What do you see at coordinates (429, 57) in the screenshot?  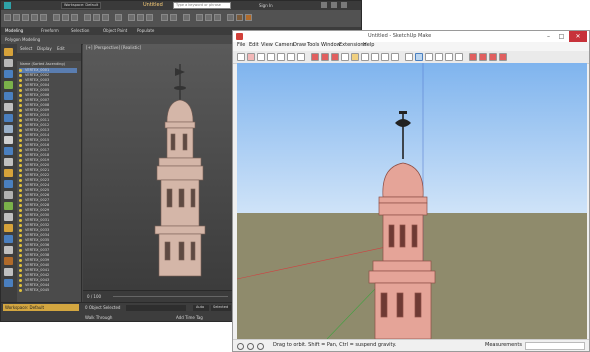 I see `zoom-icon` at bounding box center [429, 57].